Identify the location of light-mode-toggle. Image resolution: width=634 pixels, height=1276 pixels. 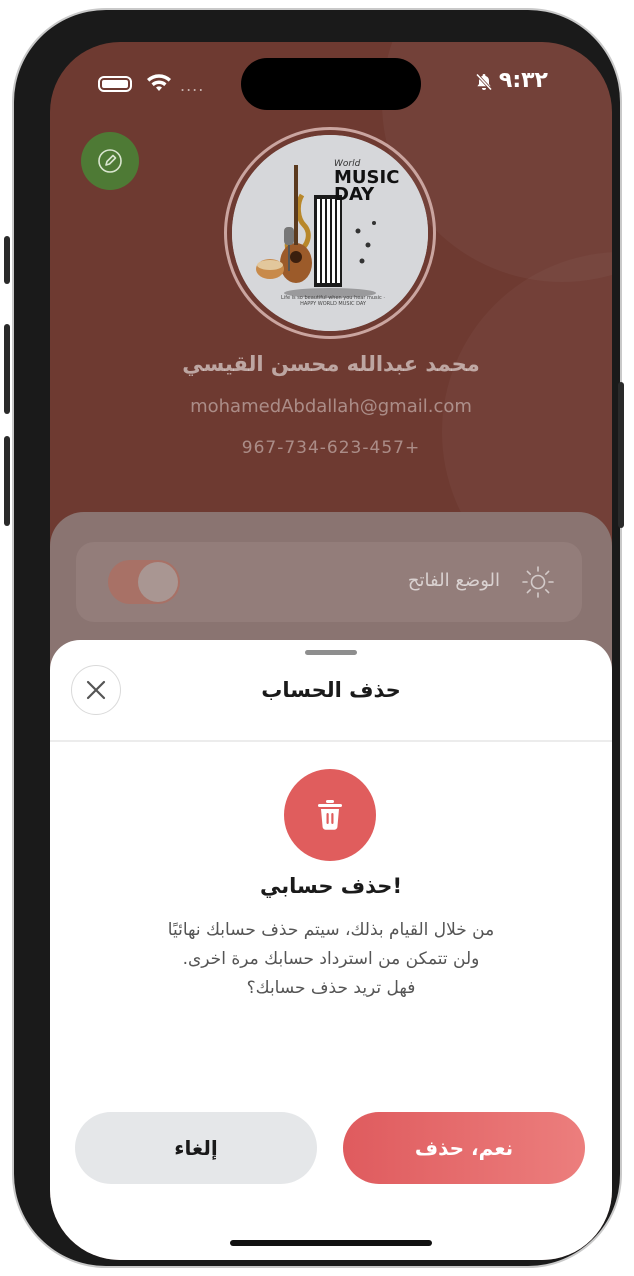
(144, 582).